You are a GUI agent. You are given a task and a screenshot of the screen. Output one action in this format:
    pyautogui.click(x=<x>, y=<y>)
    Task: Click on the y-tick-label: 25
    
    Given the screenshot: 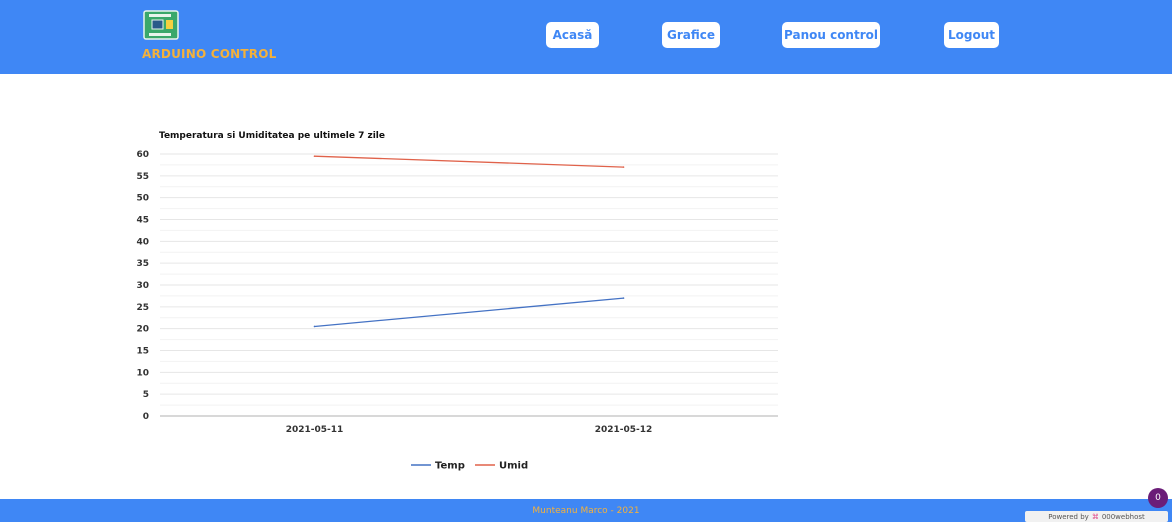 What is the action you would take?
    pyautogui.click(x=142, y=308)
    